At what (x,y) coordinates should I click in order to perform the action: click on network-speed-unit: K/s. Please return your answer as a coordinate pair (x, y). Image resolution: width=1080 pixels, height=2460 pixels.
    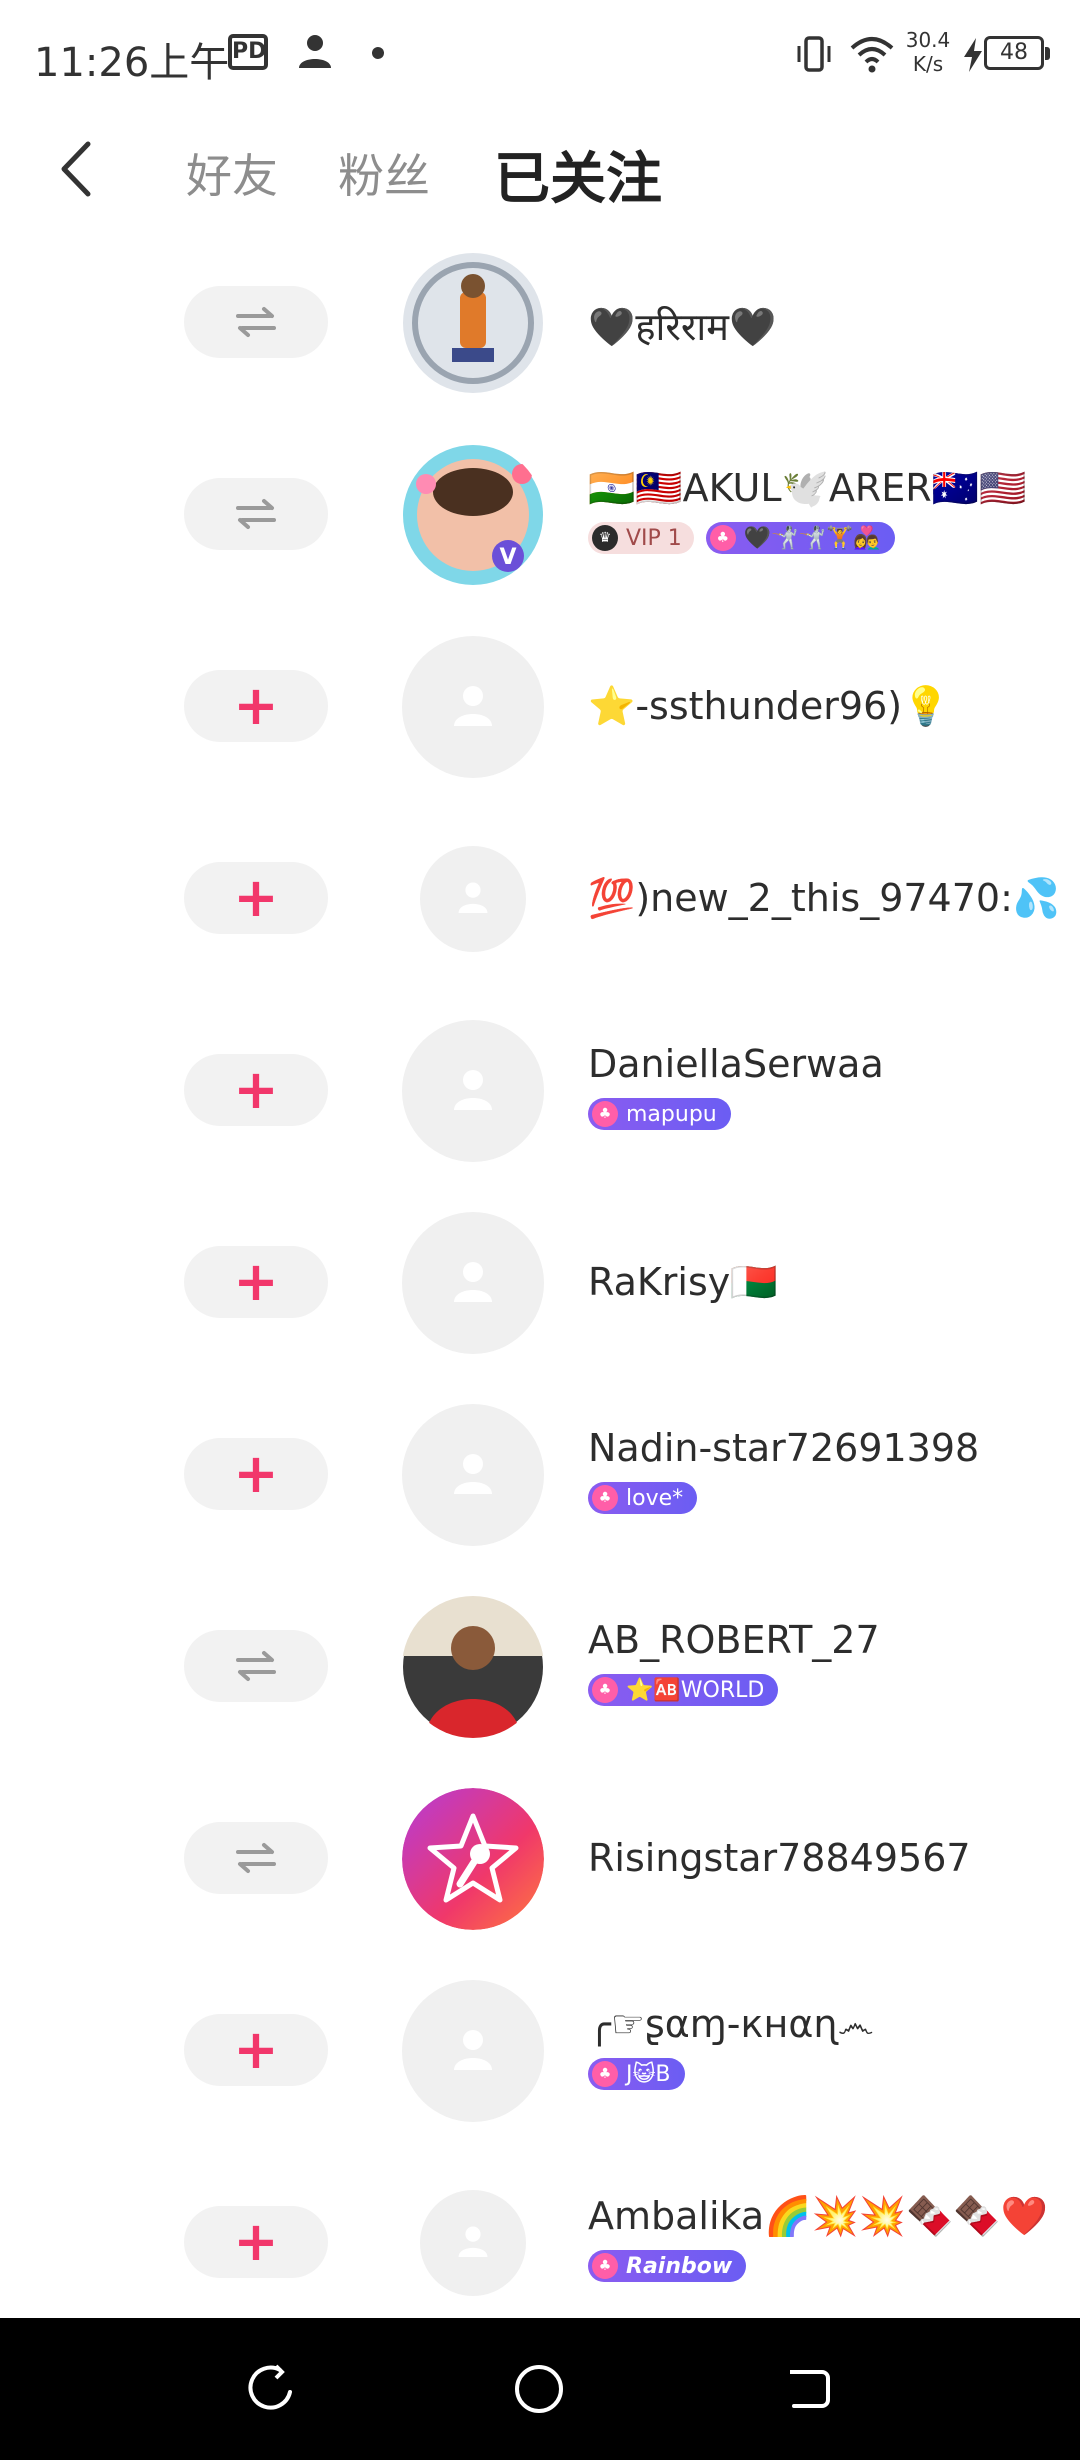
    Looking at the image, I should click on (928, 64).